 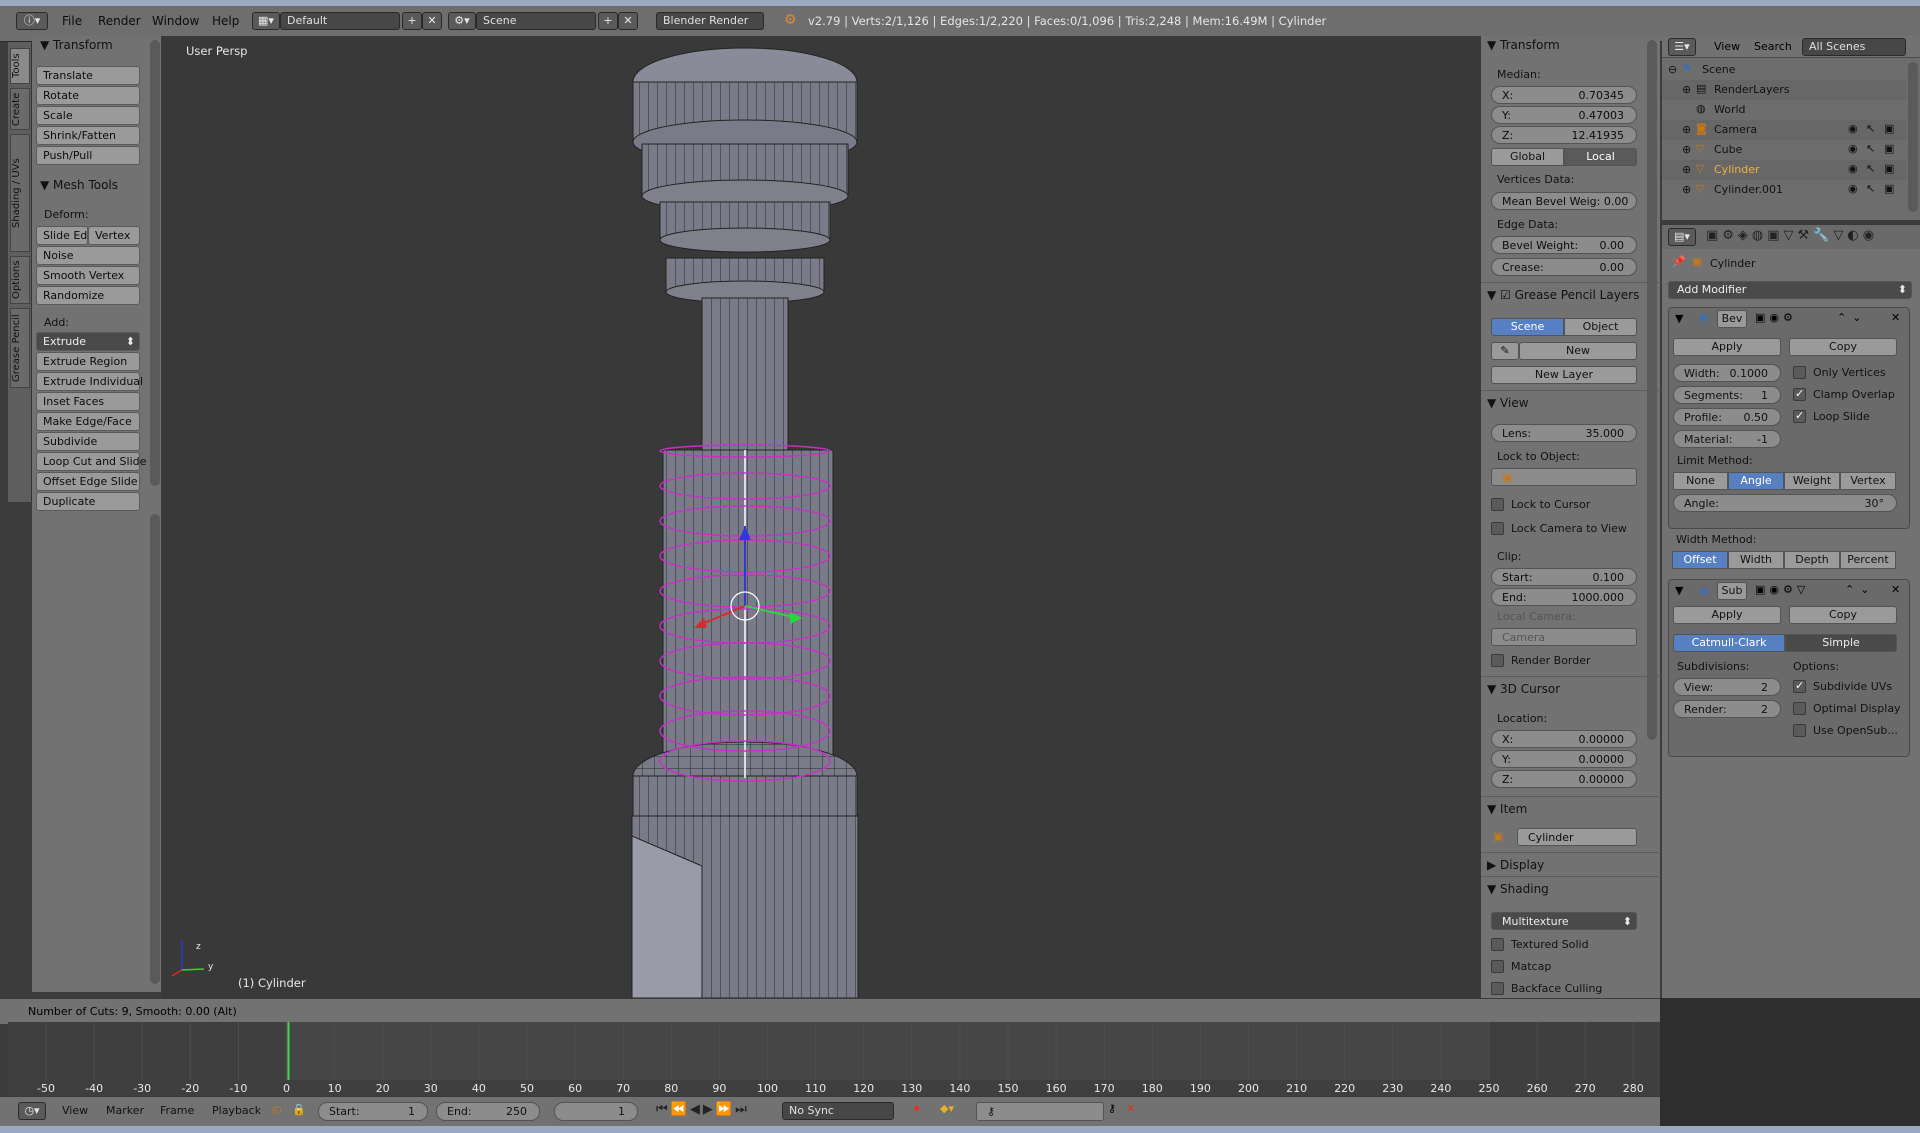 What do you see at coordinates (76, 45) in the screenshot?
I see `transform-panel-header: ▼ Transform` at bounding box center [76, 45].